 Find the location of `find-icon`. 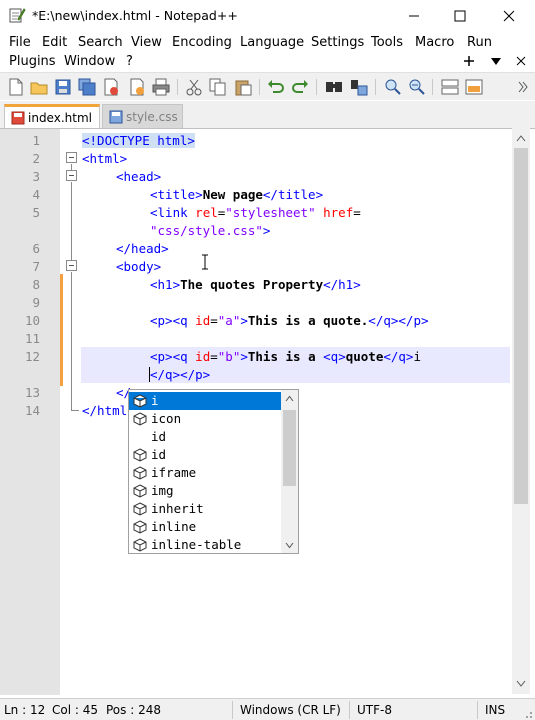

find-icon is located at coordinates (334, 87).